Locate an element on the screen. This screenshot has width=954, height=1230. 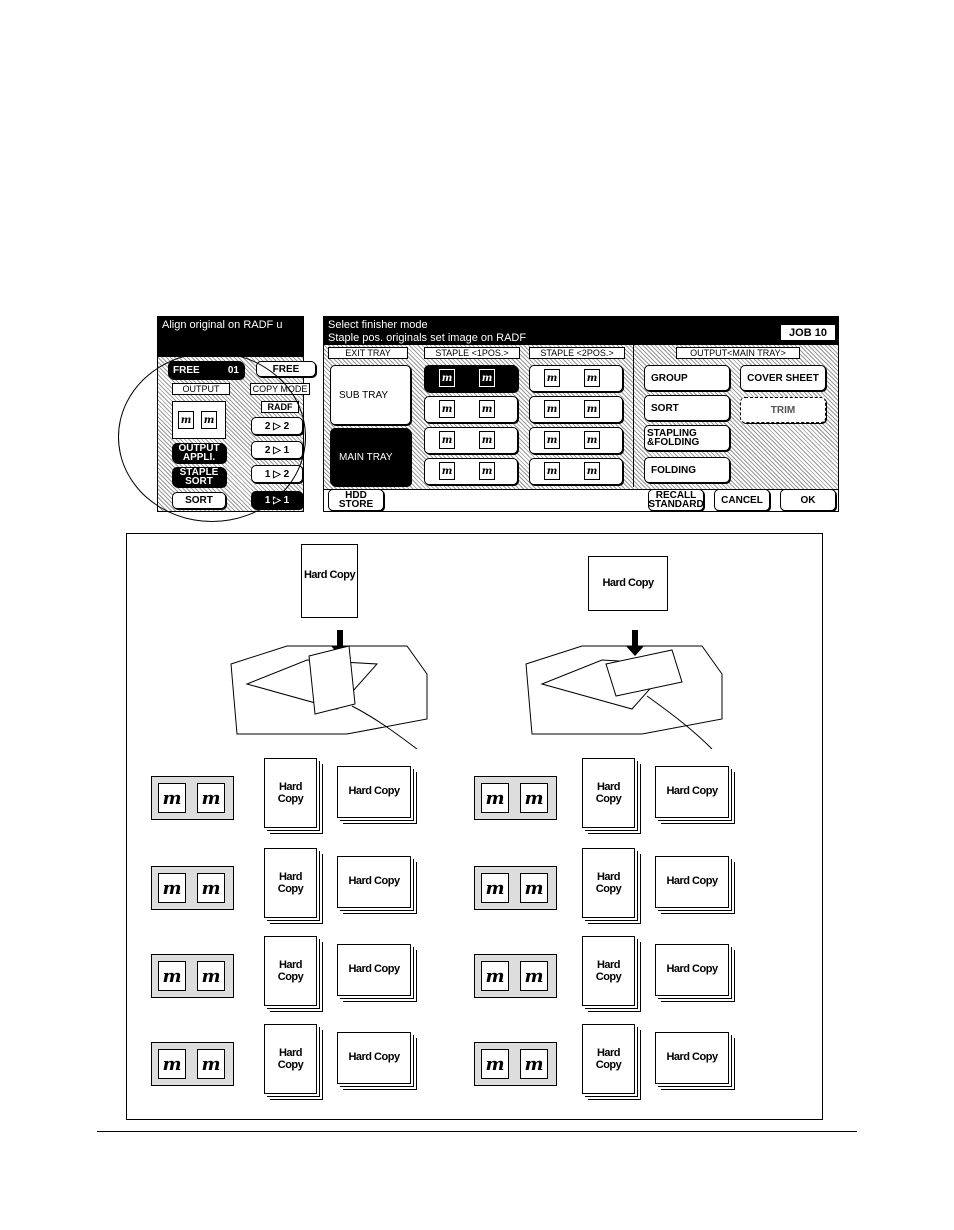
group-button: GROUP is located at coordinates (687, 378).